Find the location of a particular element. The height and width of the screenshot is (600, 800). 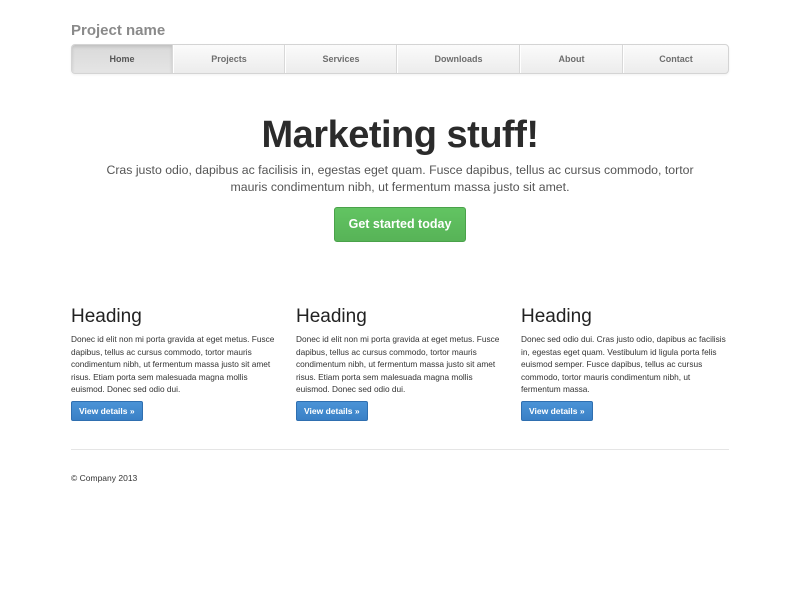

nav-item-projects: Projects is located at coordinates (229, 59).